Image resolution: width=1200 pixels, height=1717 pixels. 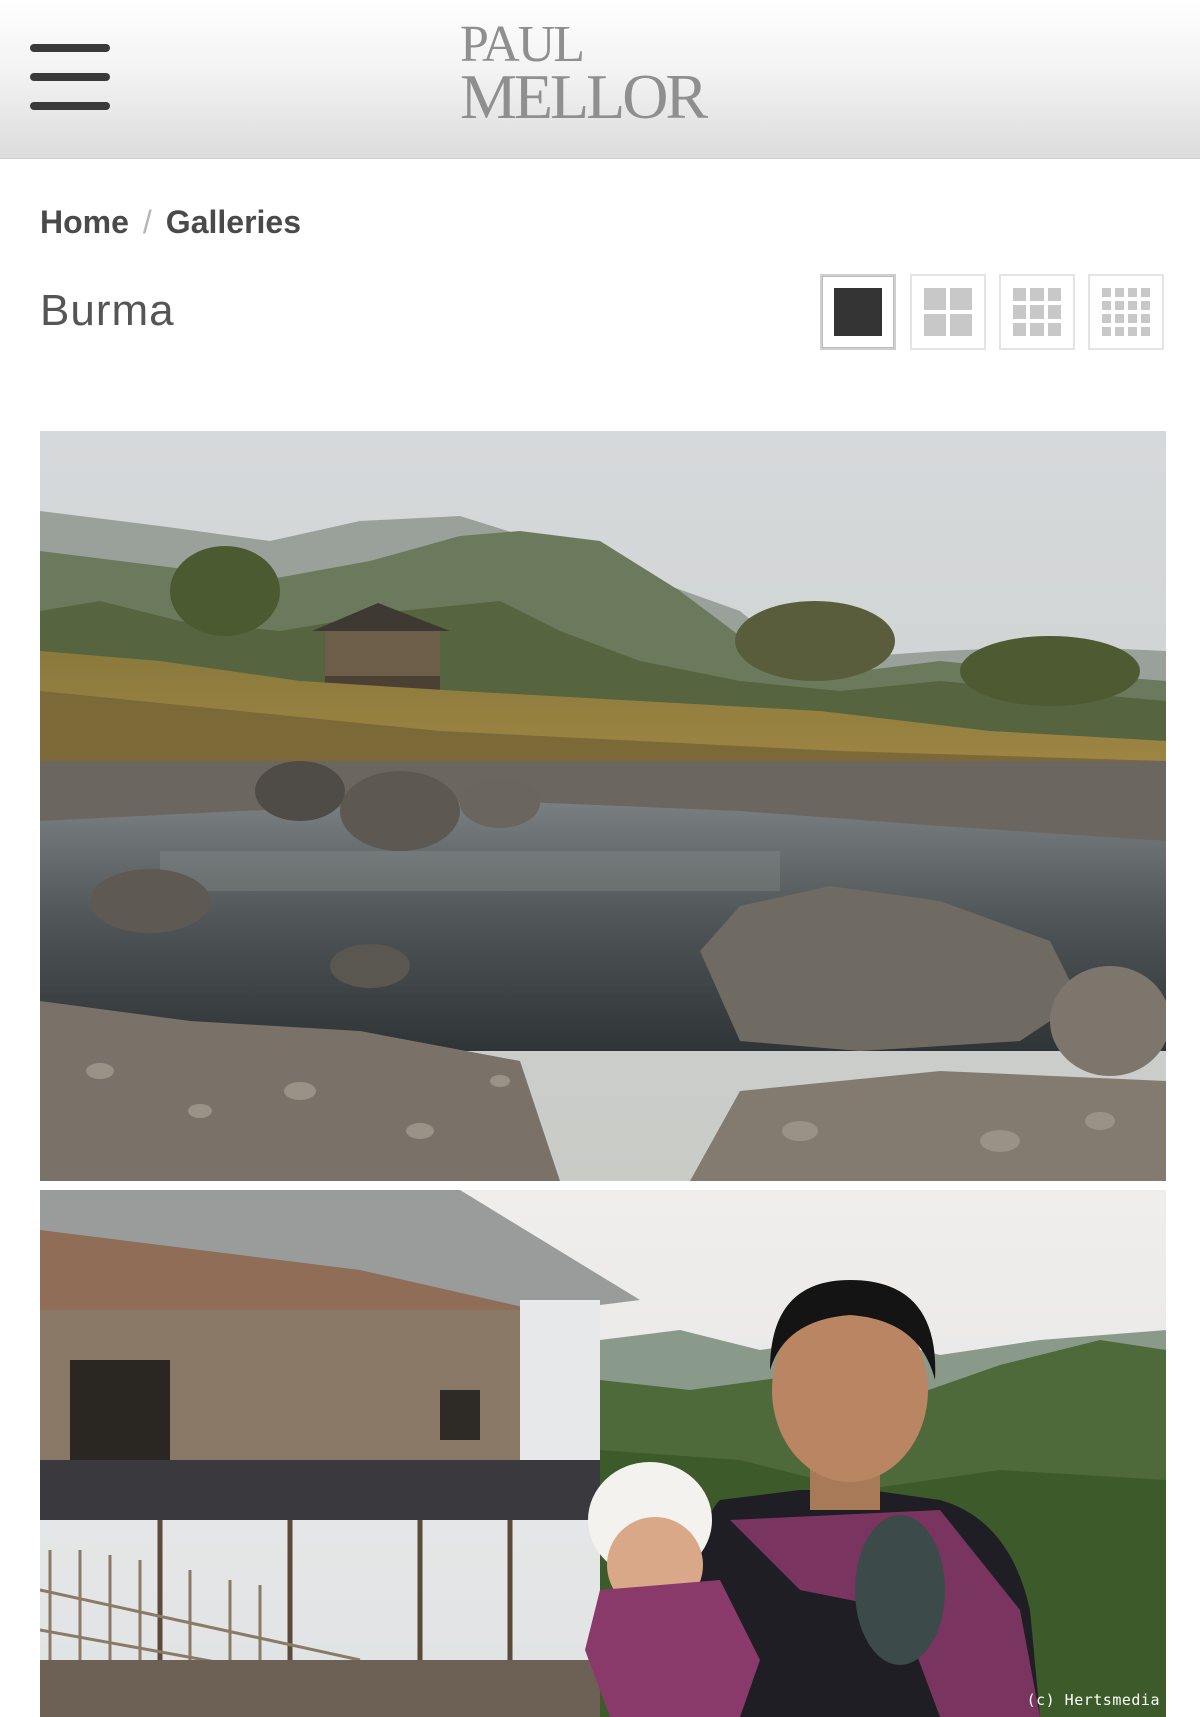 I want to click on grid-3x3-icon, so click(x=1037, y=312).